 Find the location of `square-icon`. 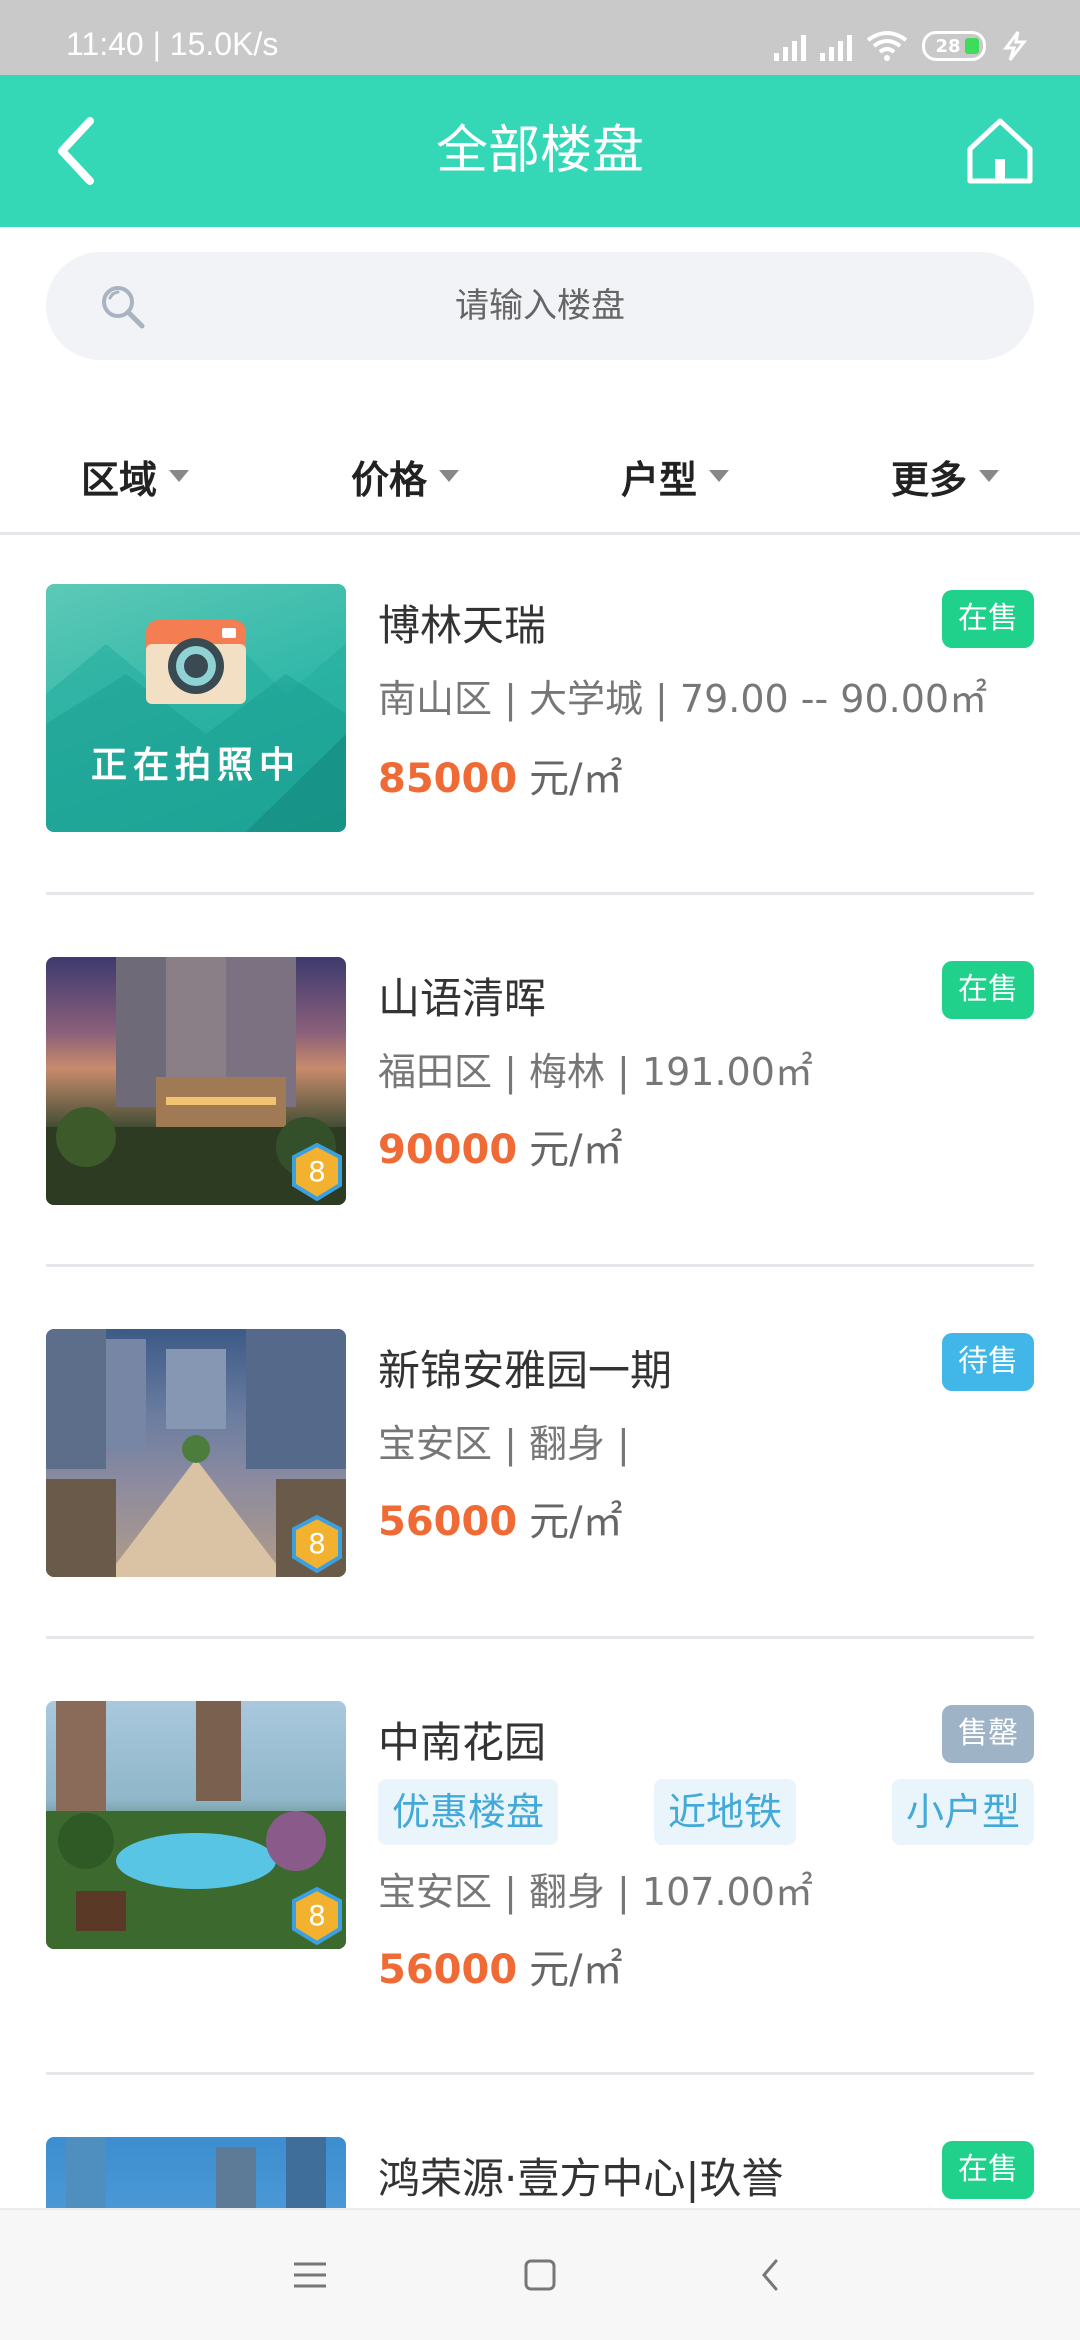

square-icon is located at coordinates (540, 2275).